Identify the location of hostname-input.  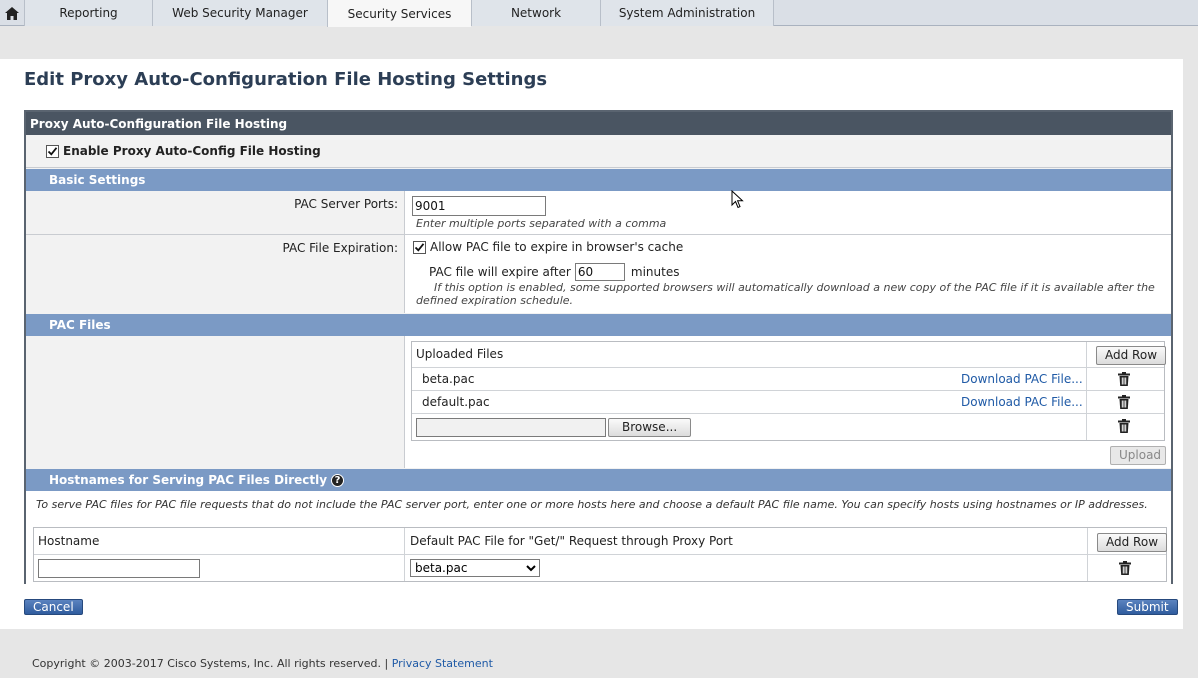
(119, 568).